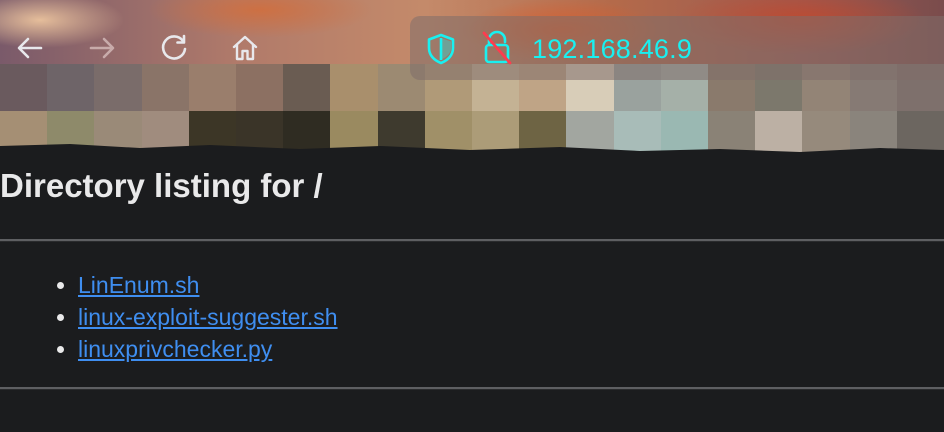 The width and height of the screenshot is (944, 432). Describe the element at coordinates (161, 185) in the screenshot. I see `page-title: Directory listing for /` at that location.